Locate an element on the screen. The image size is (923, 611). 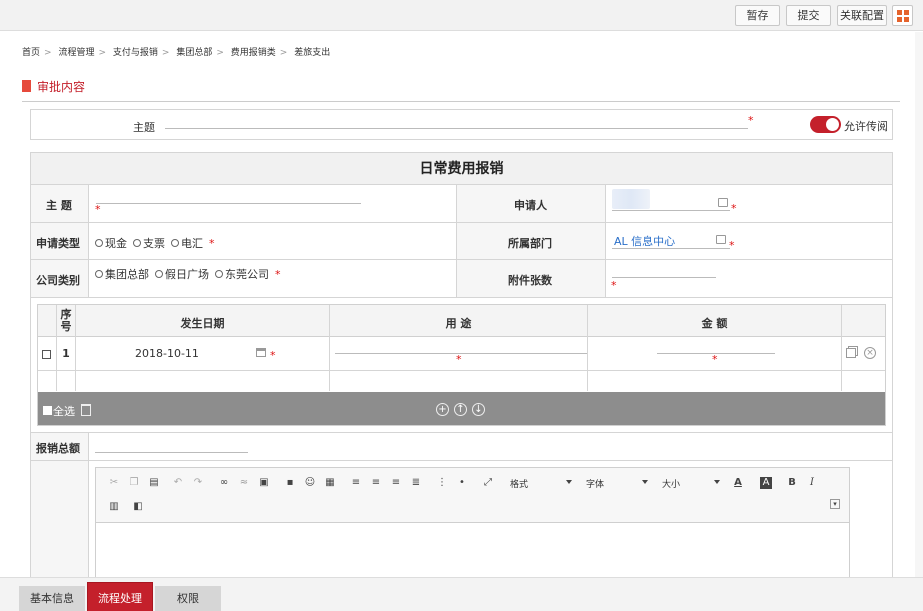
attachments-input is located at coordinates (664, 277).